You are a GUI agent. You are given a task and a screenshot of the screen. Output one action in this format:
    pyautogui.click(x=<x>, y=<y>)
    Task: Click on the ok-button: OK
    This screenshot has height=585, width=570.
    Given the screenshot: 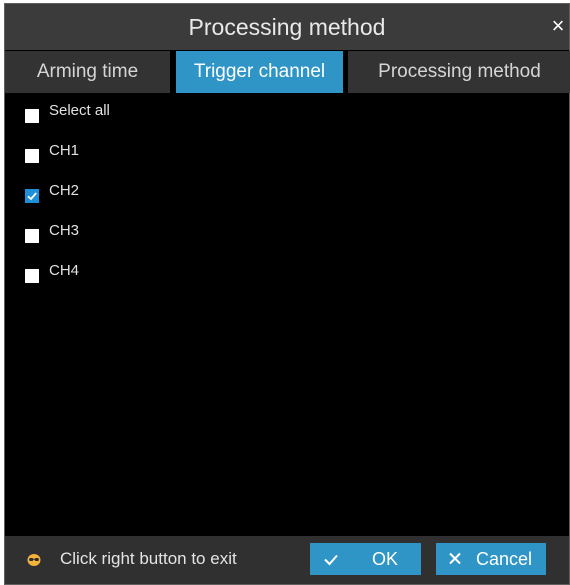 What is the action you would take?
    pyautogui.click(x=365, y=559)
    